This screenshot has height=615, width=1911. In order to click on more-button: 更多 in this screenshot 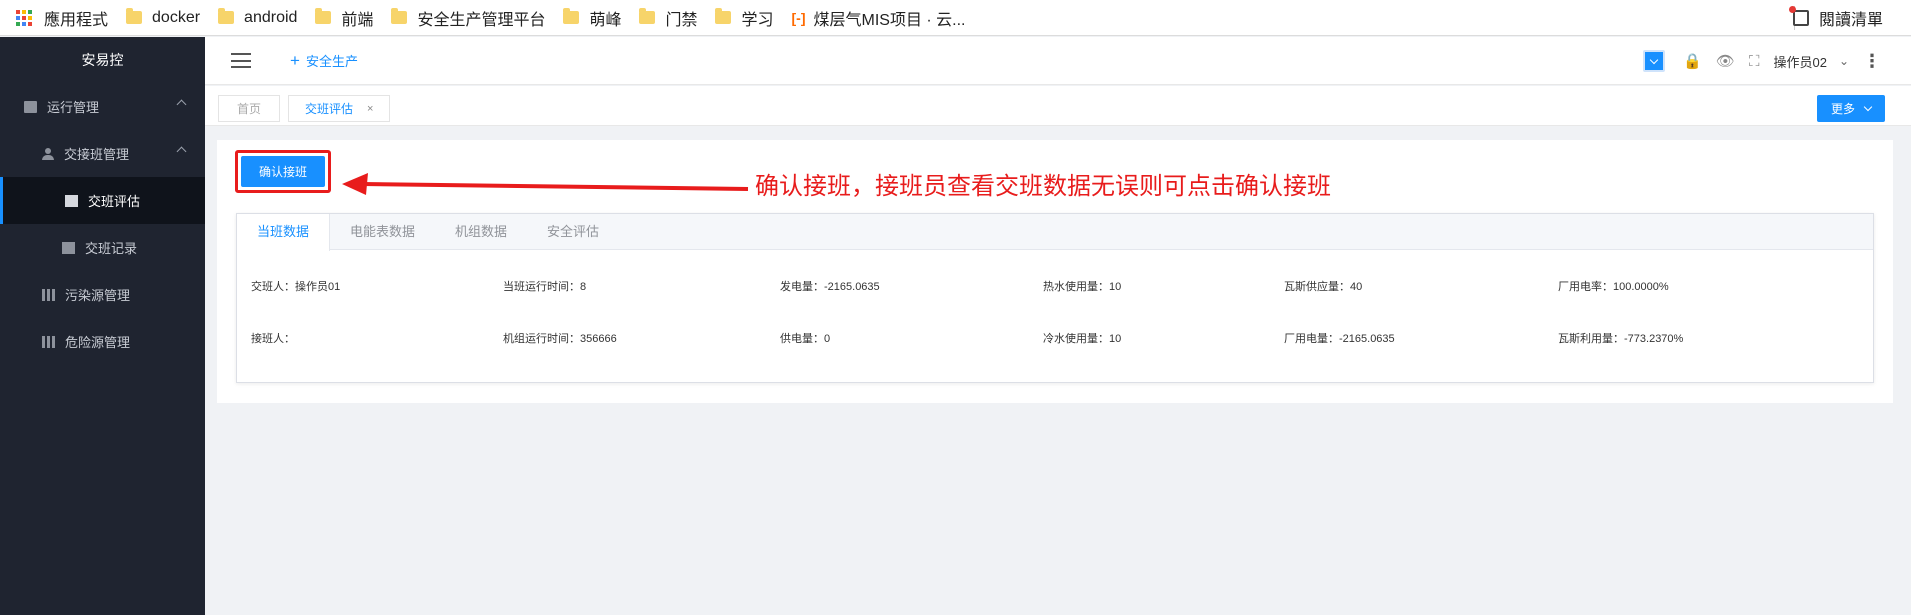, I will do `click(1850, 108)`.